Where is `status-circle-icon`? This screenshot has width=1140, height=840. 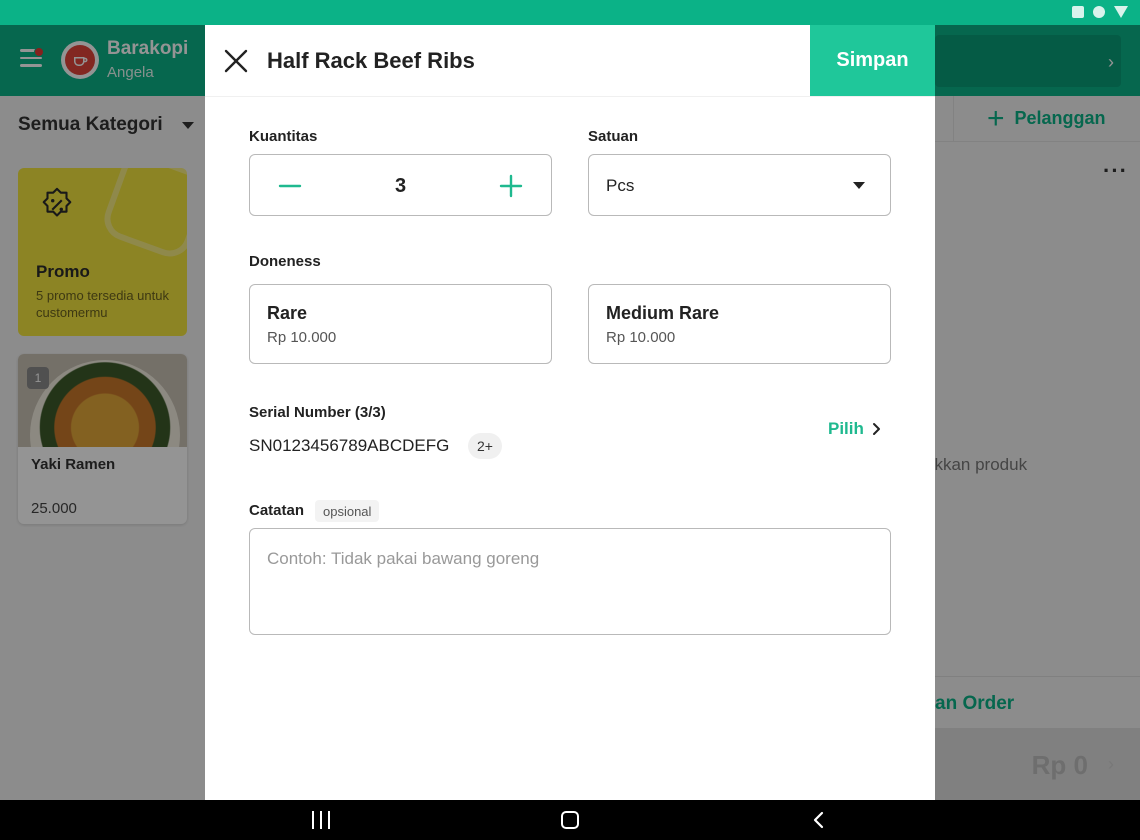
status-circle-icon is located at coordinates (1099, 12).